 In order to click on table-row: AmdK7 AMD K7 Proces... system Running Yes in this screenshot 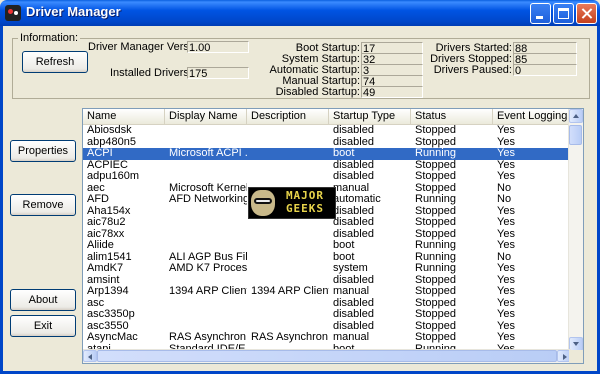, I will do `click(327, 269)`.